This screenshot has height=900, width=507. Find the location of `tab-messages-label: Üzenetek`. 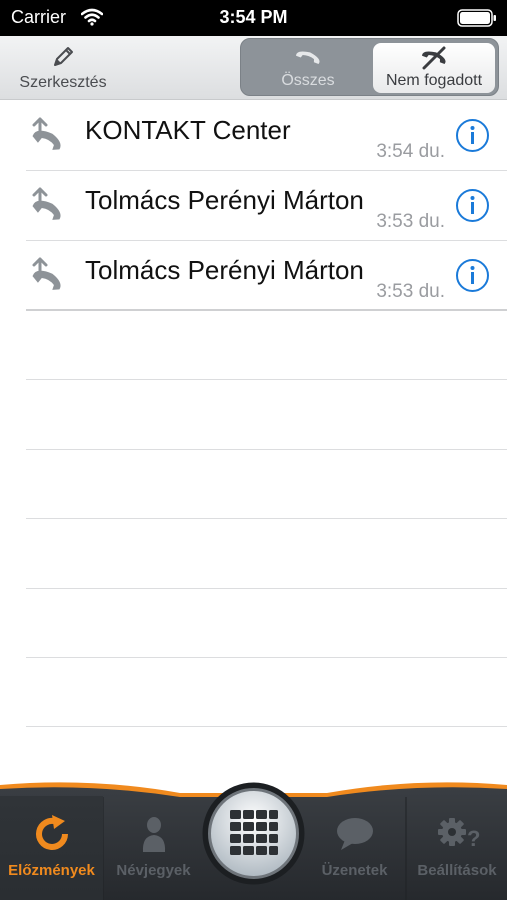

tab-messages-label: Üzenetek is located at coordinates (354, 870).